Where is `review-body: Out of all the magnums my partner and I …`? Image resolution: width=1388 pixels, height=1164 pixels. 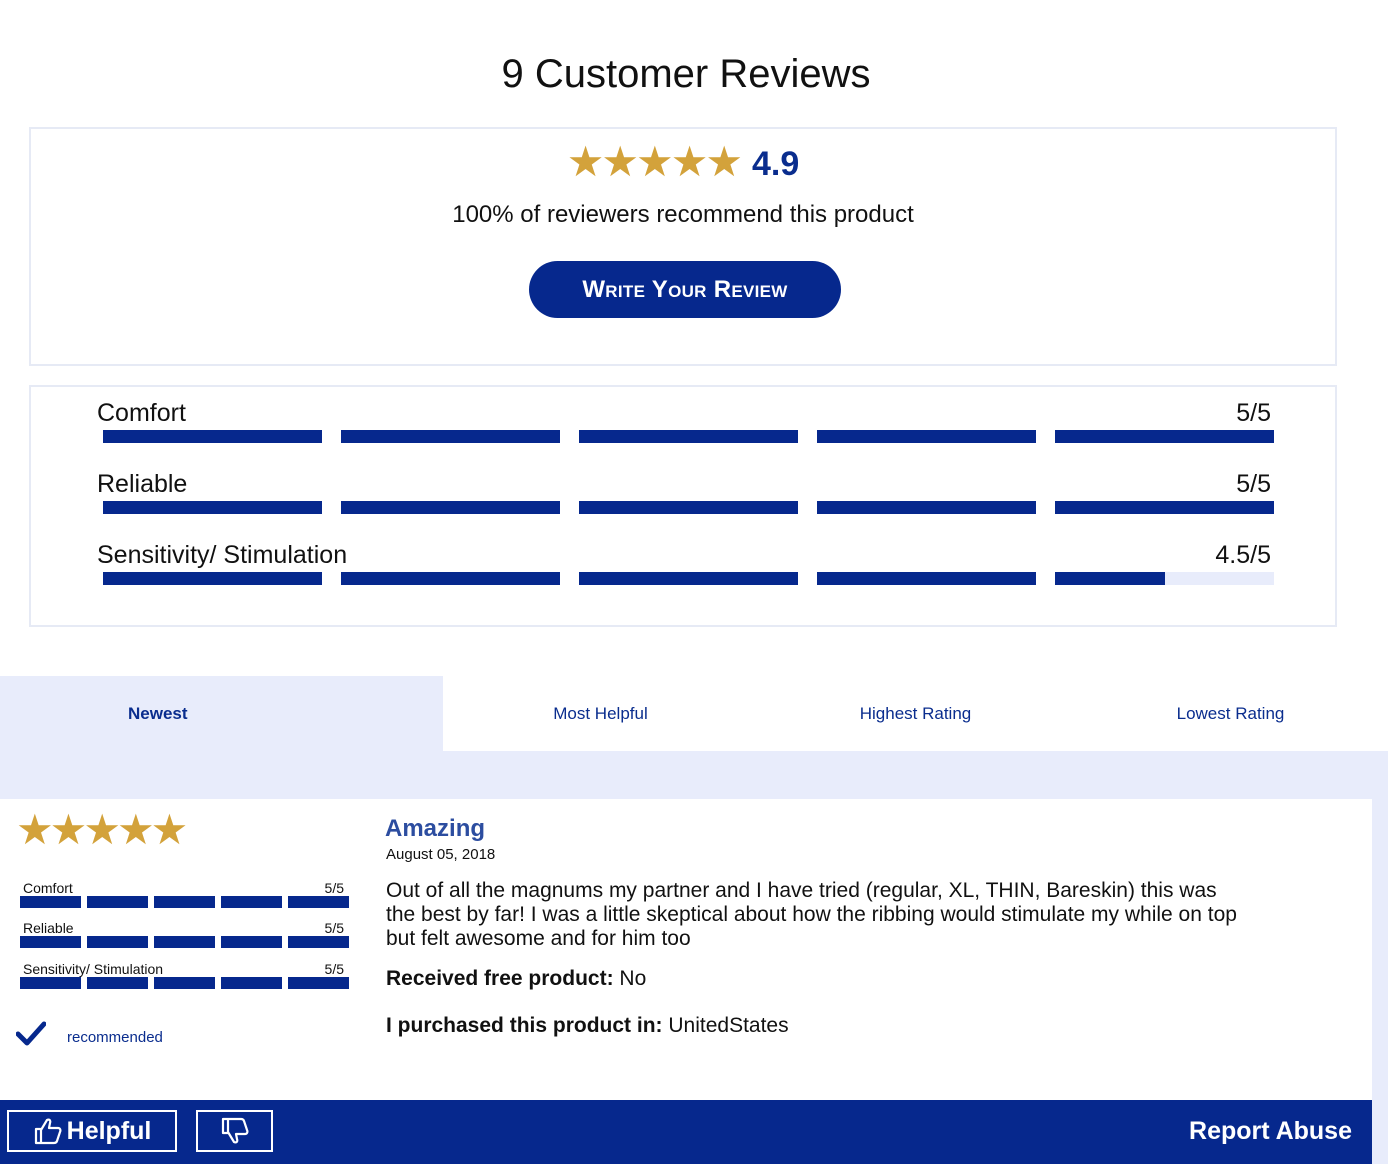
review-body: Out of all the magnums my partner and I … is located at coordinates (811, 914).